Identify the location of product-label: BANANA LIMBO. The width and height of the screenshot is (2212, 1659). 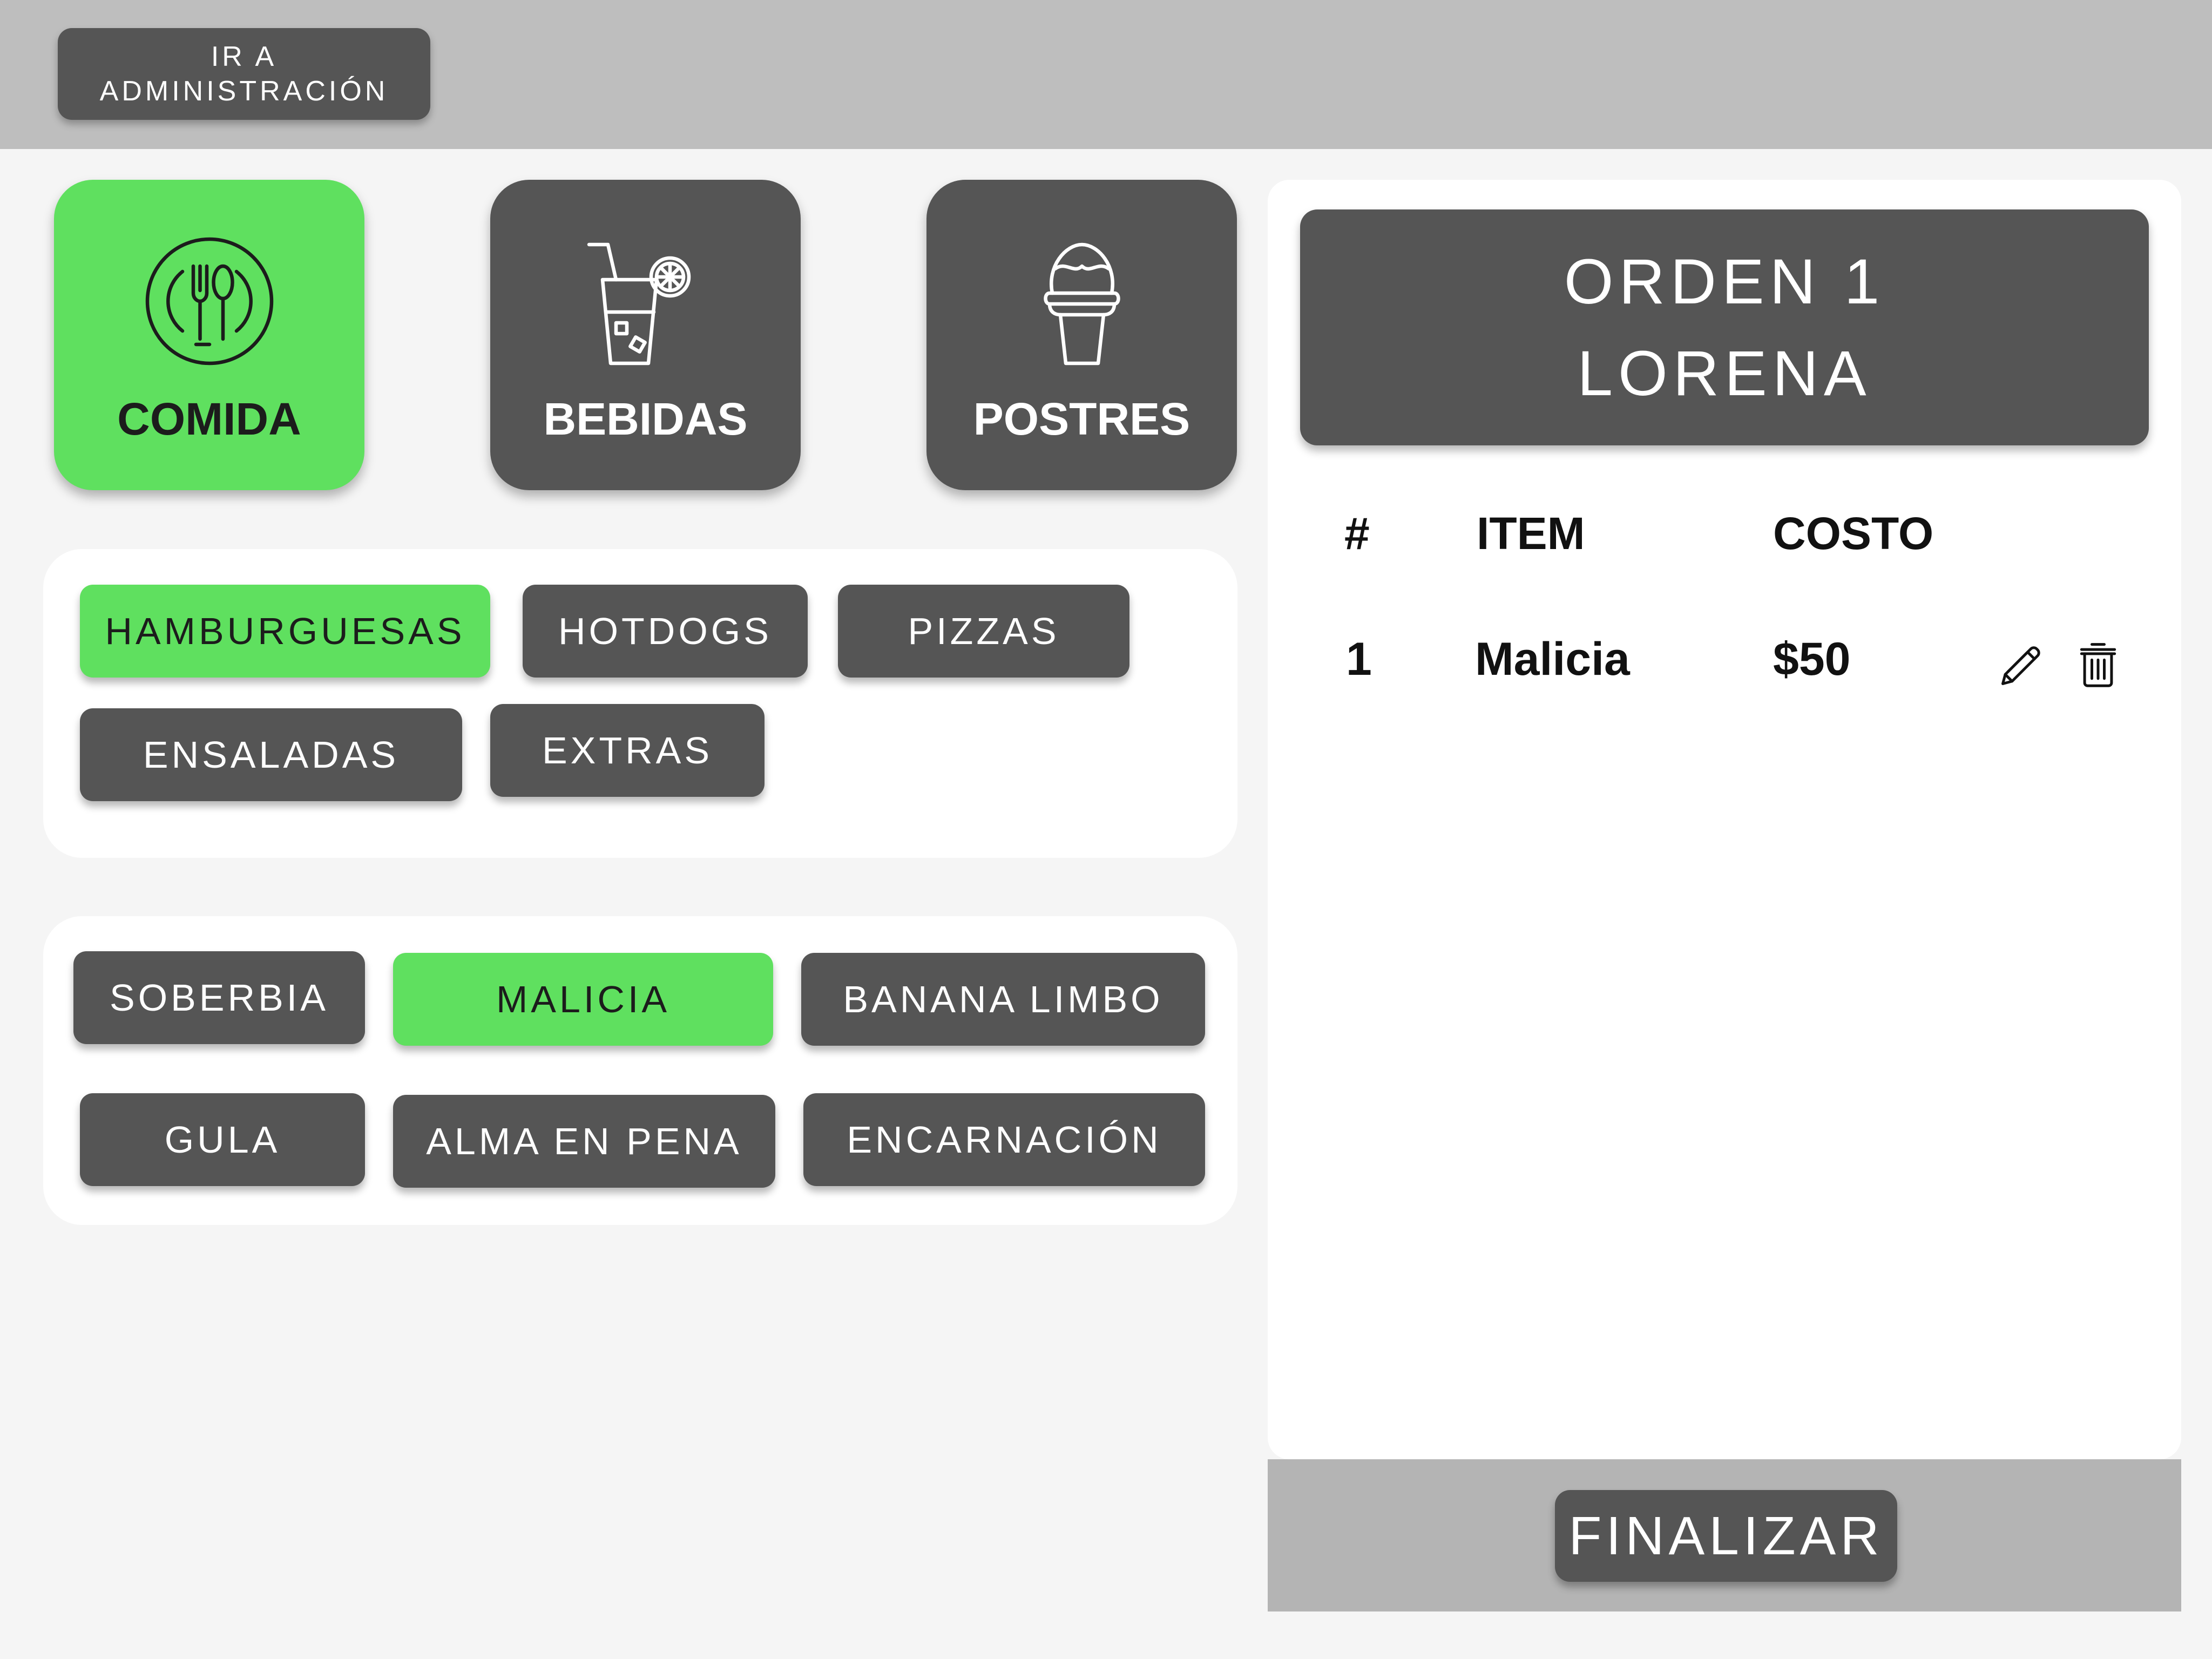
(1003, 999).